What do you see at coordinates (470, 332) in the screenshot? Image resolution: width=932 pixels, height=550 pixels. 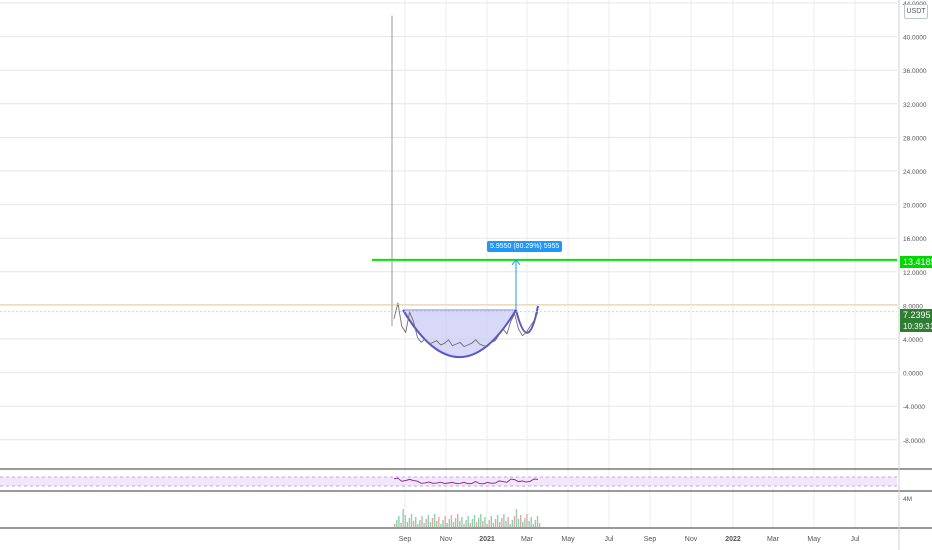 I see `cup-pattern` at bounding box center [470, 332].